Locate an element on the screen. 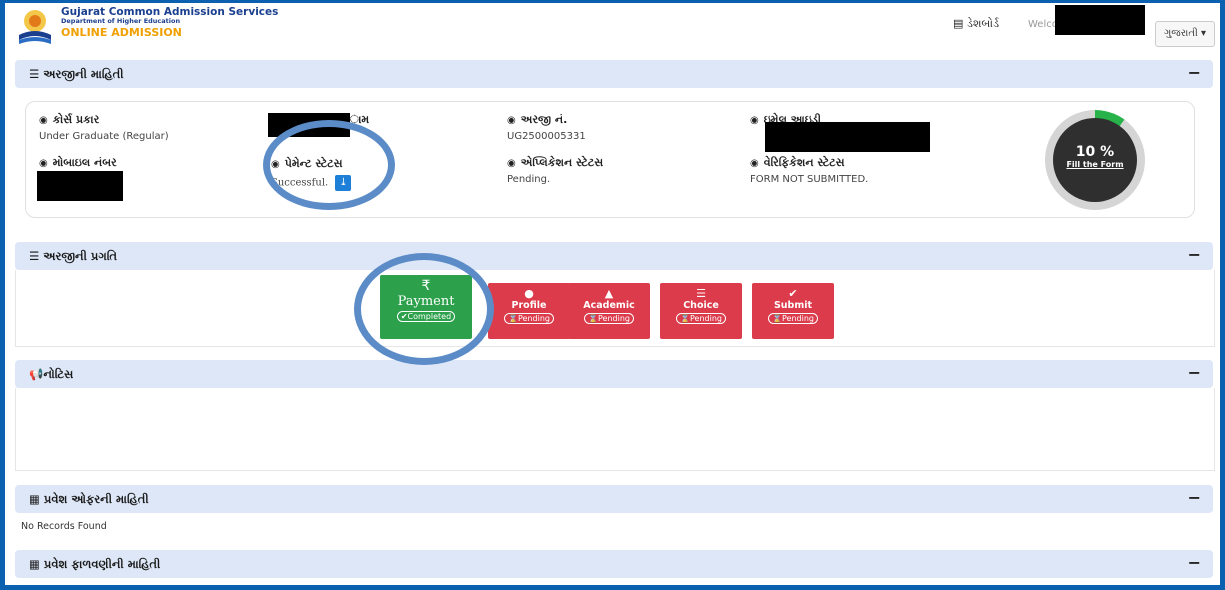 Image resolution: width=1225 pixels, height=590 pixels. fill-form-link: Fill the Form is located at coordinates (1095, 164).